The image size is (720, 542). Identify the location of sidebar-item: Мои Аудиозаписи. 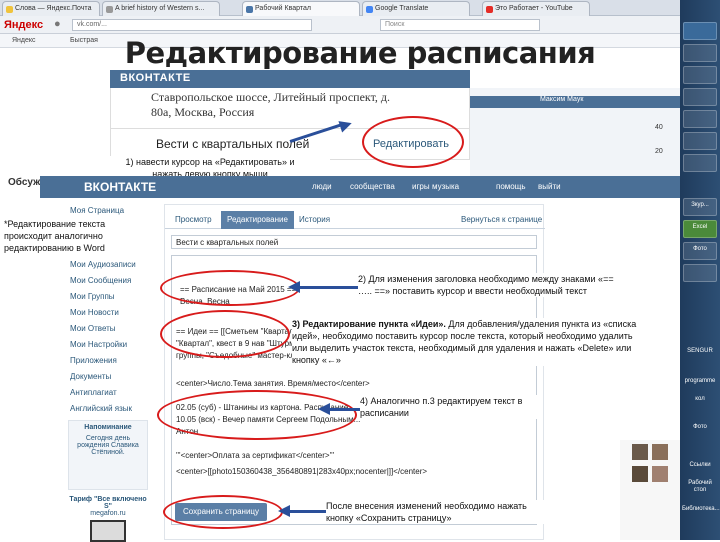
(103, 264).